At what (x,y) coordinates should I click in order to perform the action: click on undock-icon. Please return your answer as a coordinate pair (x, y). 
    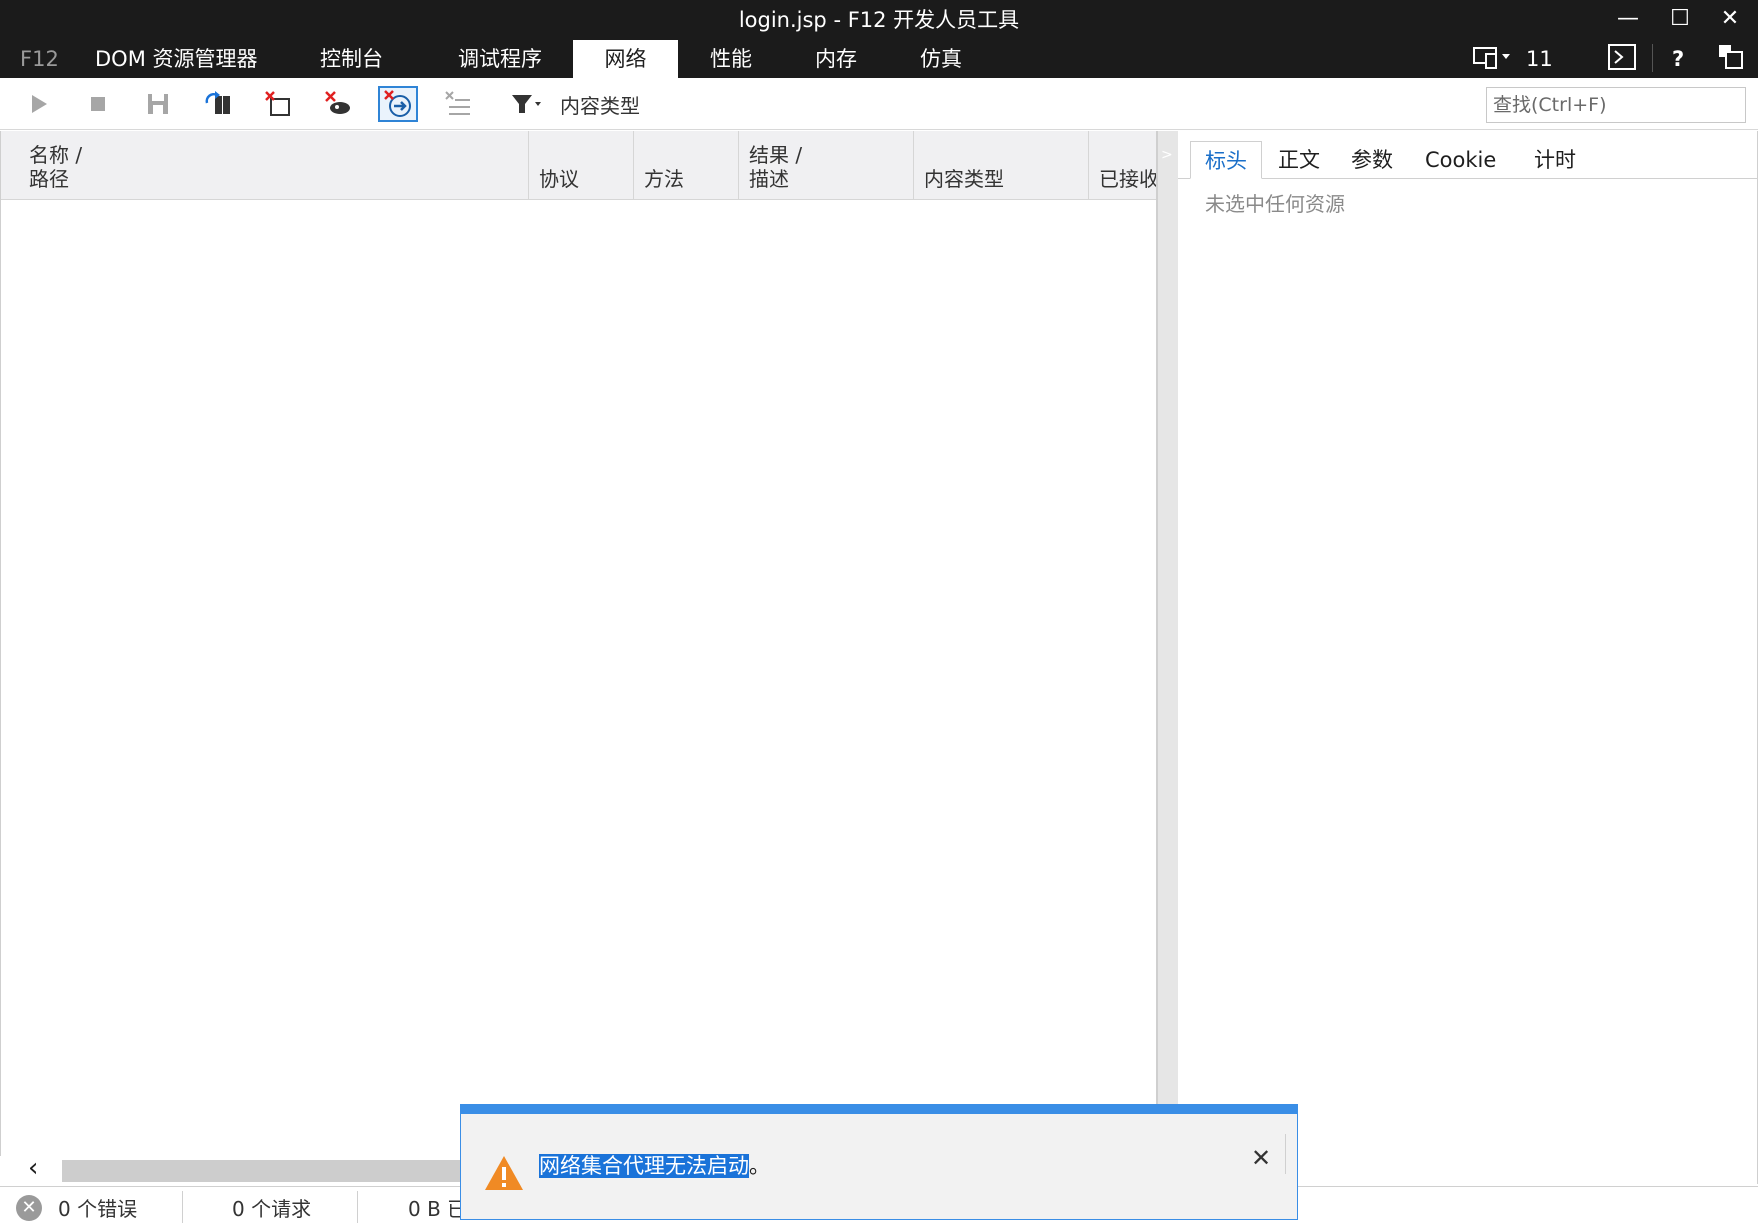
    Looking at the image, I should click on (1731, 59).